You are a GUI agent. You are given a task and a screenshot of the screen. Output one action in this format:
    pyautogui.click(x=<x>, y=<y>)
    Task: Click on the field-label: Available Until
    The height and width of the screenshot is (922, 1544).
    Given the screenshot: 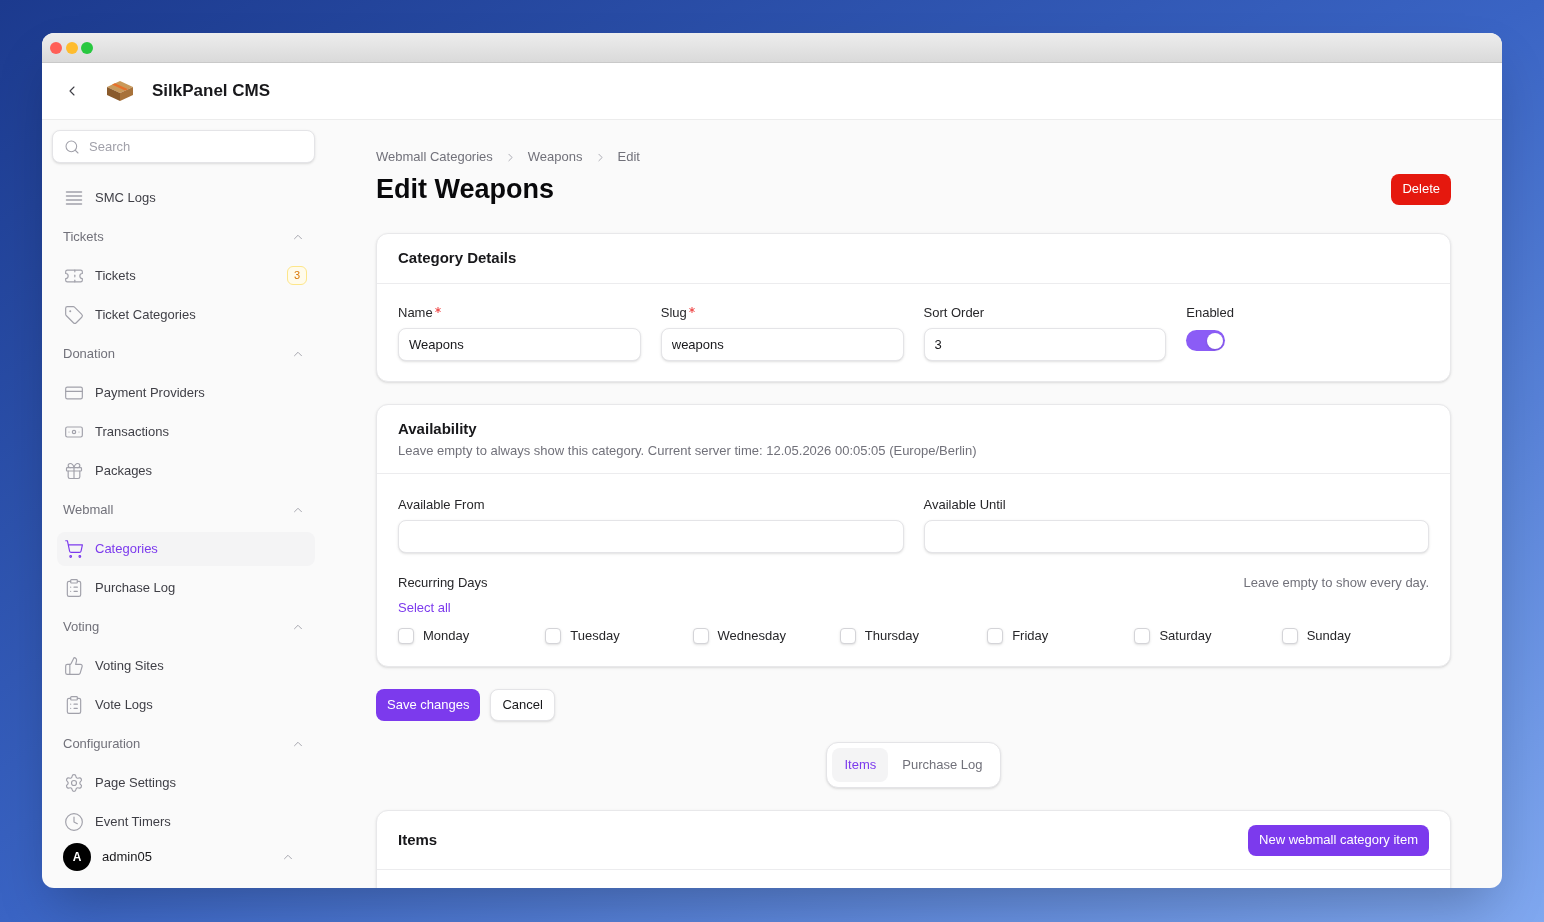 What is the action you would take?
    pyautogui.click(x=965, y=505)
    